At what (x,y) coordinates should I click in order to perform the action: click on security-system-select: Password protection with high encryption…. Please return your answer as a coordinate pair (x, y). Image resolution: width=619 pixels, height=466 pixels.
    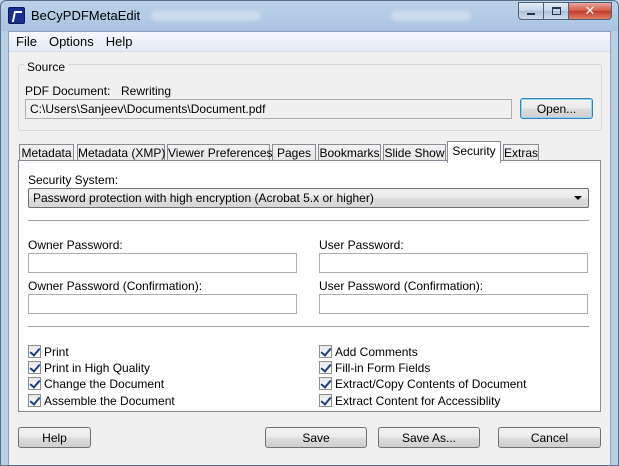
    Looking at the image, I should click on (308, 198).